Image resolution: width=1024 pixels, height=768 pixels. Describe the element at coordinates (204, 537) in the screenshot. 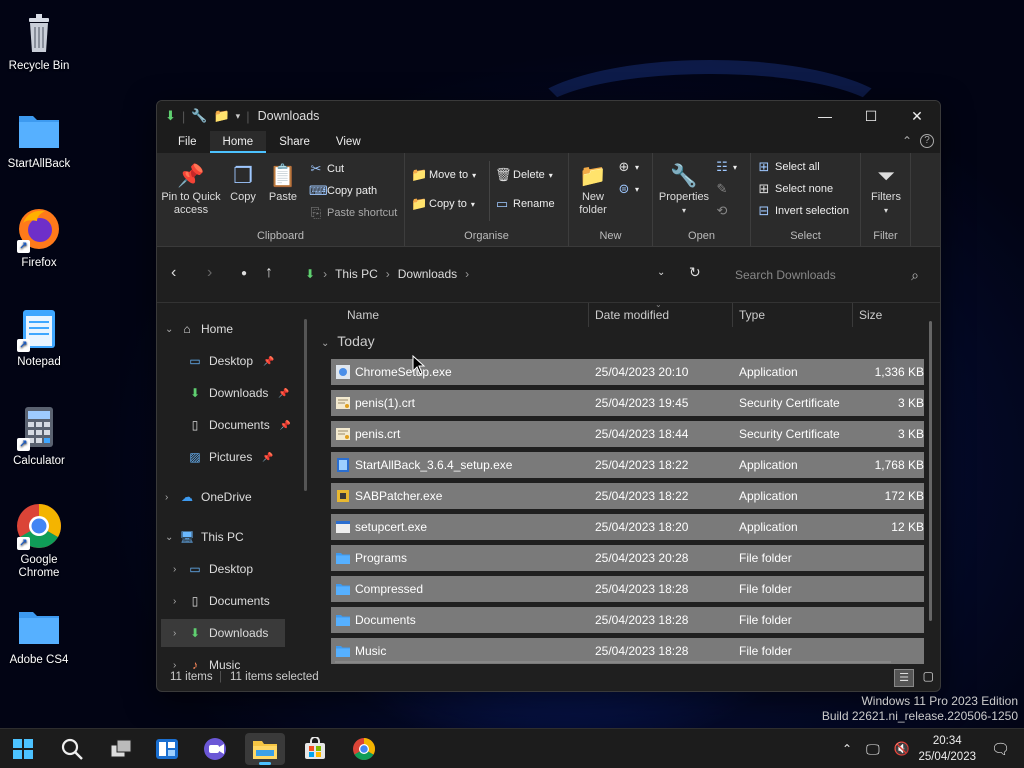

I see `nav-item-this-pc: ⌄ 🖥 This PC` at that location.